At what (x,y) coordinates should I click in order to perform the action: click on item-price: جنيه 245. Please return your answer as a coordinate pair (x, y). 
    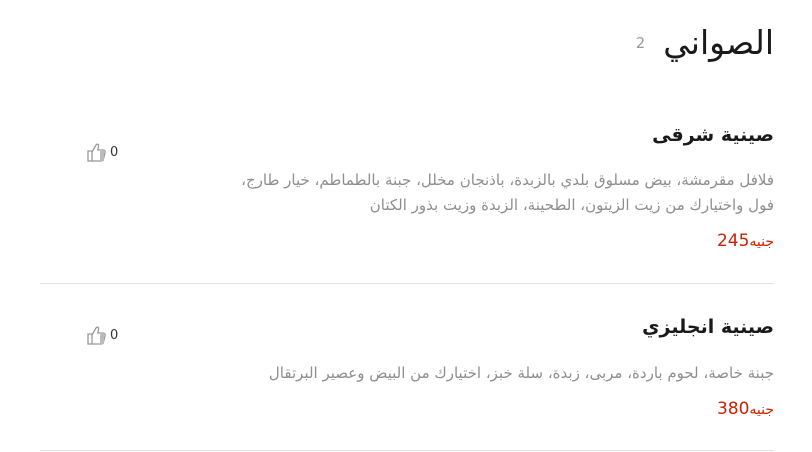
    Looking at the image, I should click on (745, 241).